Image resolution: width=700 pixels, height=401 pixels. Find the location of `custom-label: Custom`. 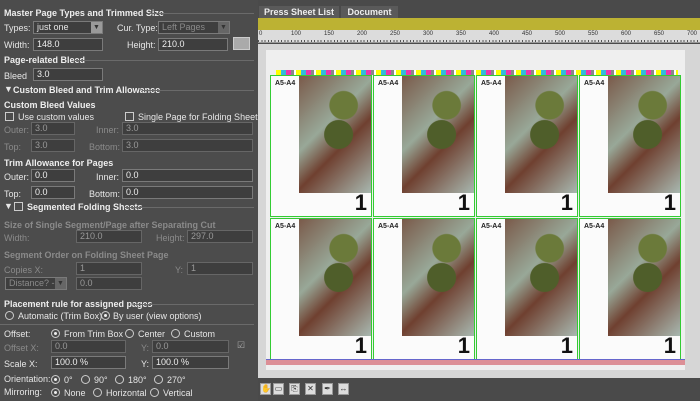

custom-label: Custom is located at coordinates (200, 334).